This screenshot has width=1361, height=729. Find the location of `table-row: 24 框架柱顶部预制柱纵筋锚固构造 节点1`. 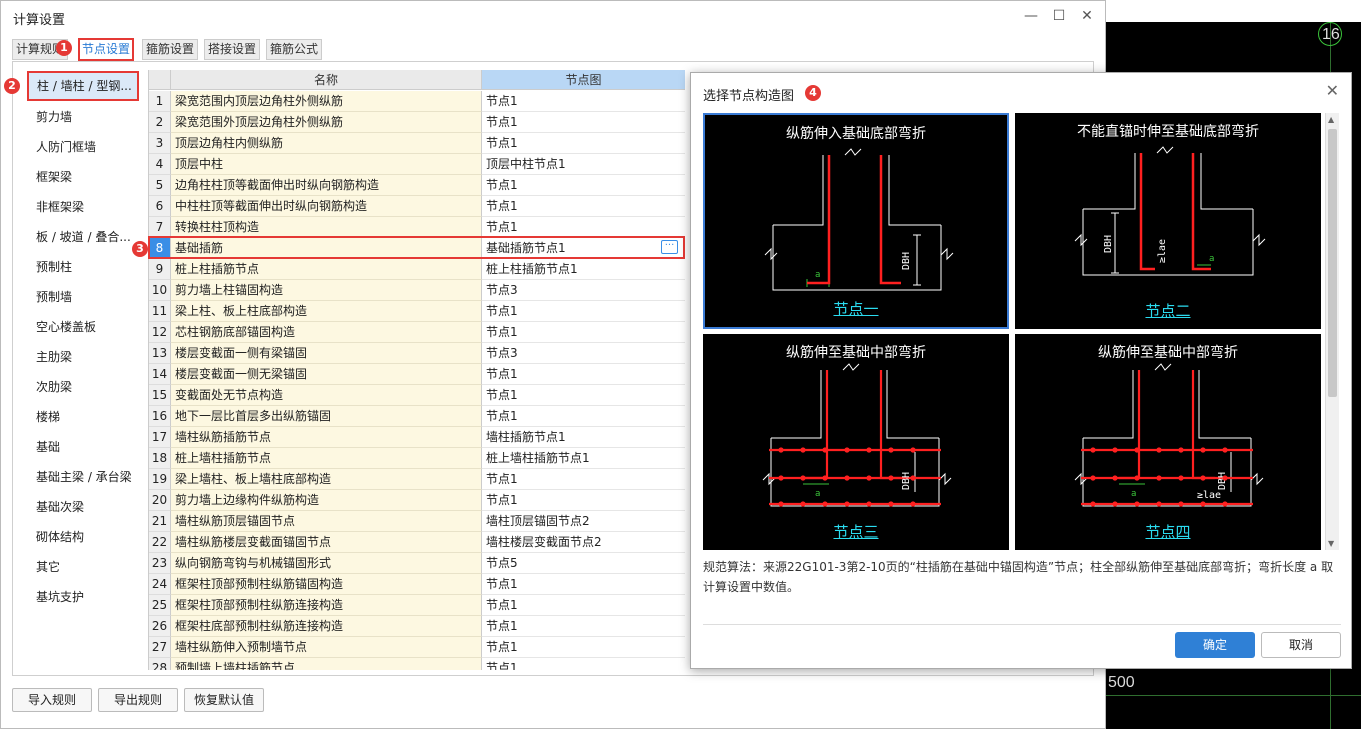

table-row: 24 框架柱顶部预制柱纵筋锚固构造 节点1 is located at coordinates (417, 584).